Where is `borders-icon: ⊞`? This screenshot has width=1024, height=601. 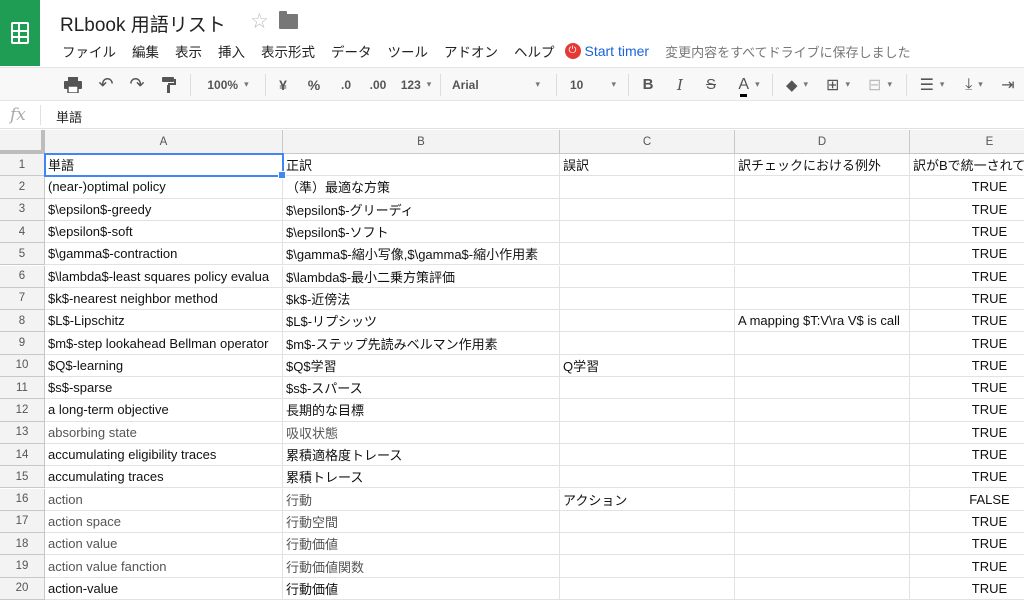 borders-icon: ⊞ is located at coordinates (838, 84).